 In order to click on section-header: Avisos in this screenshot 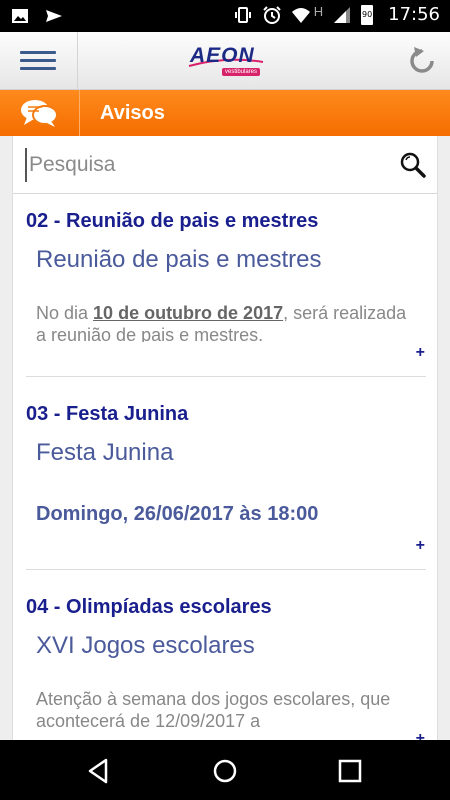, I will do `click(225, 113)`.